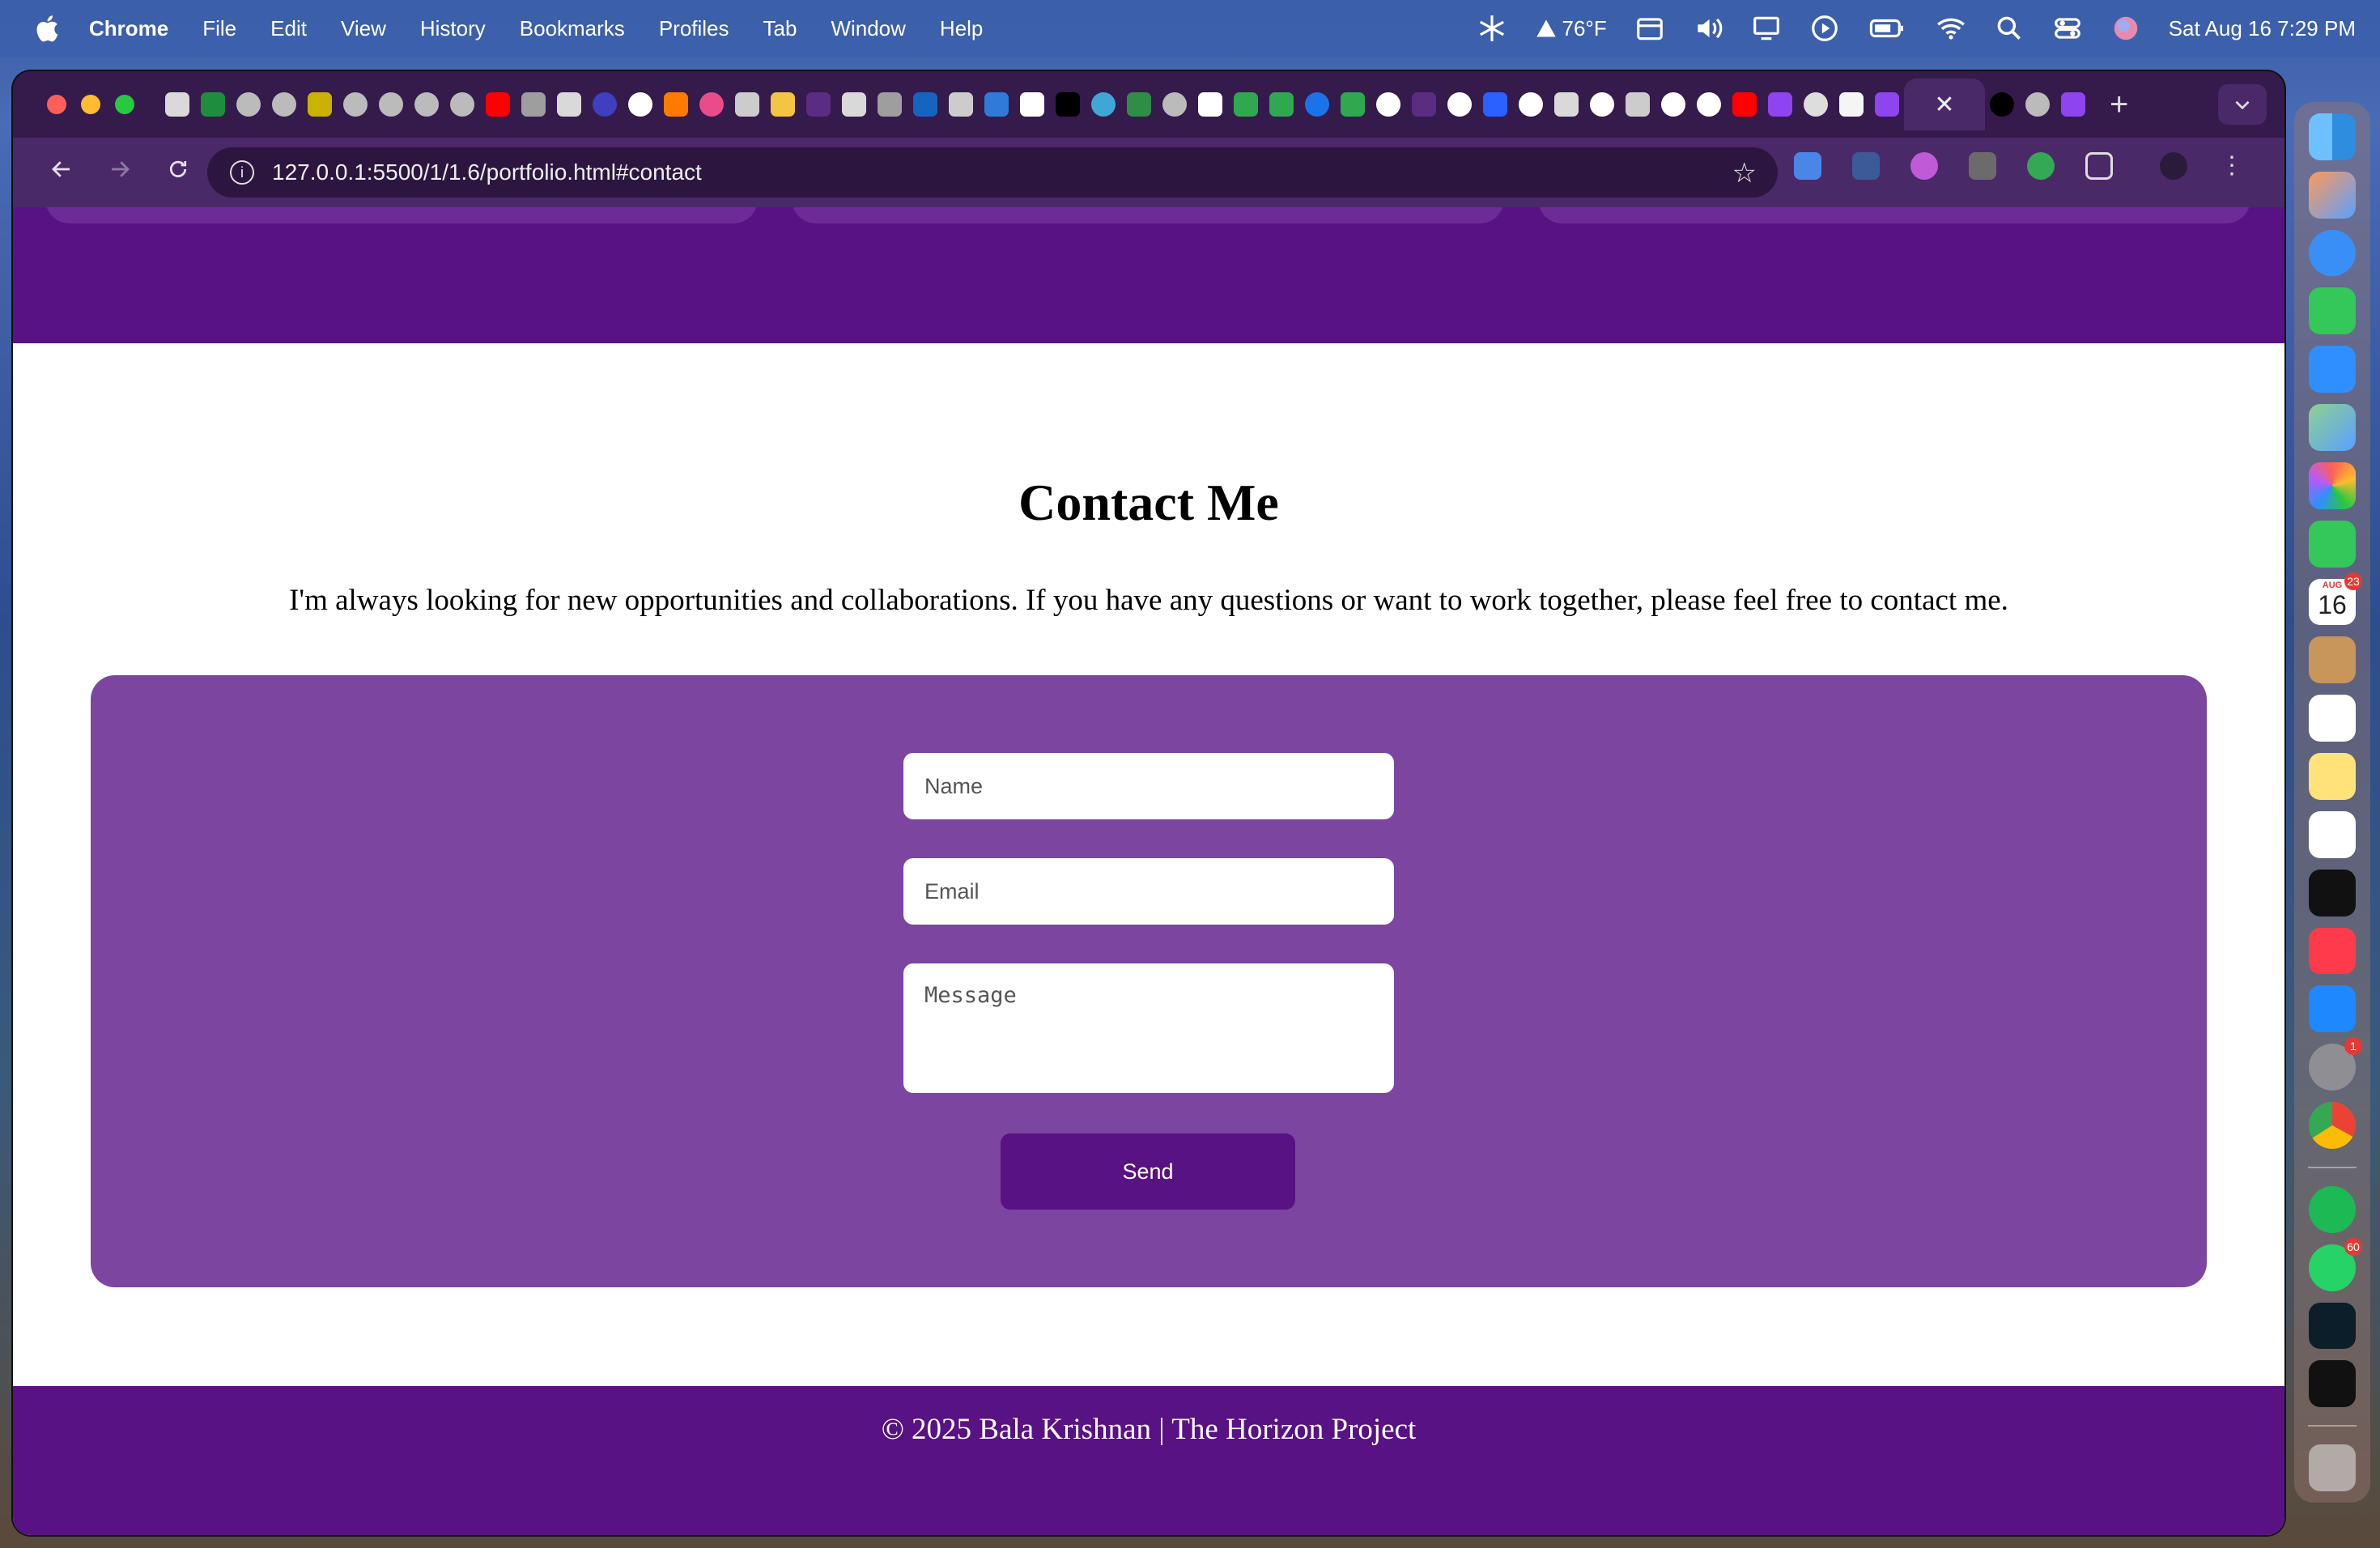 The width and height of the screenshot is (2380, 1548). I want to click on menu-window: Window, so click(868, 29).